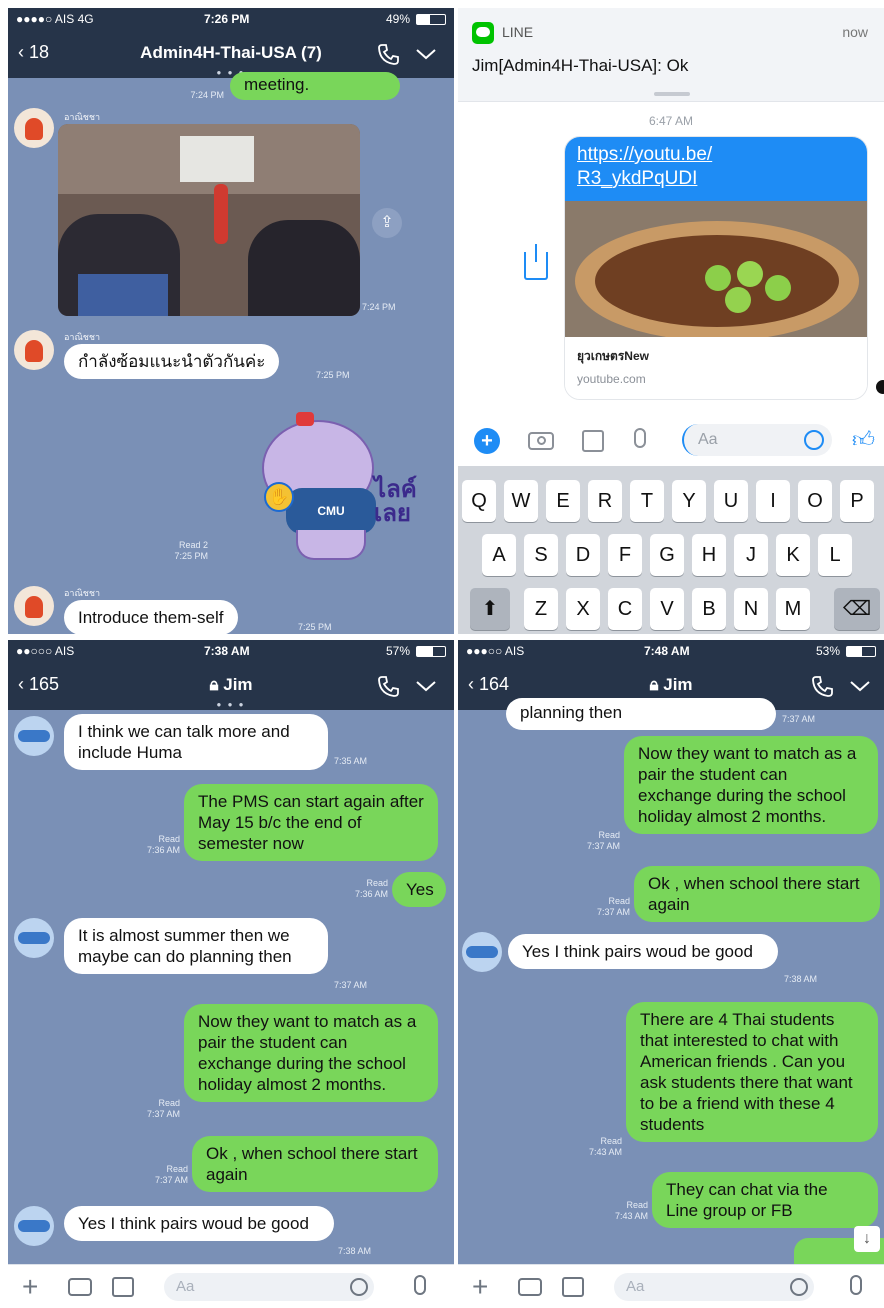 This screenshot has width=884, height=1308. I want to click on link-title: ยุวเกษตรNew, so click(613, 356).